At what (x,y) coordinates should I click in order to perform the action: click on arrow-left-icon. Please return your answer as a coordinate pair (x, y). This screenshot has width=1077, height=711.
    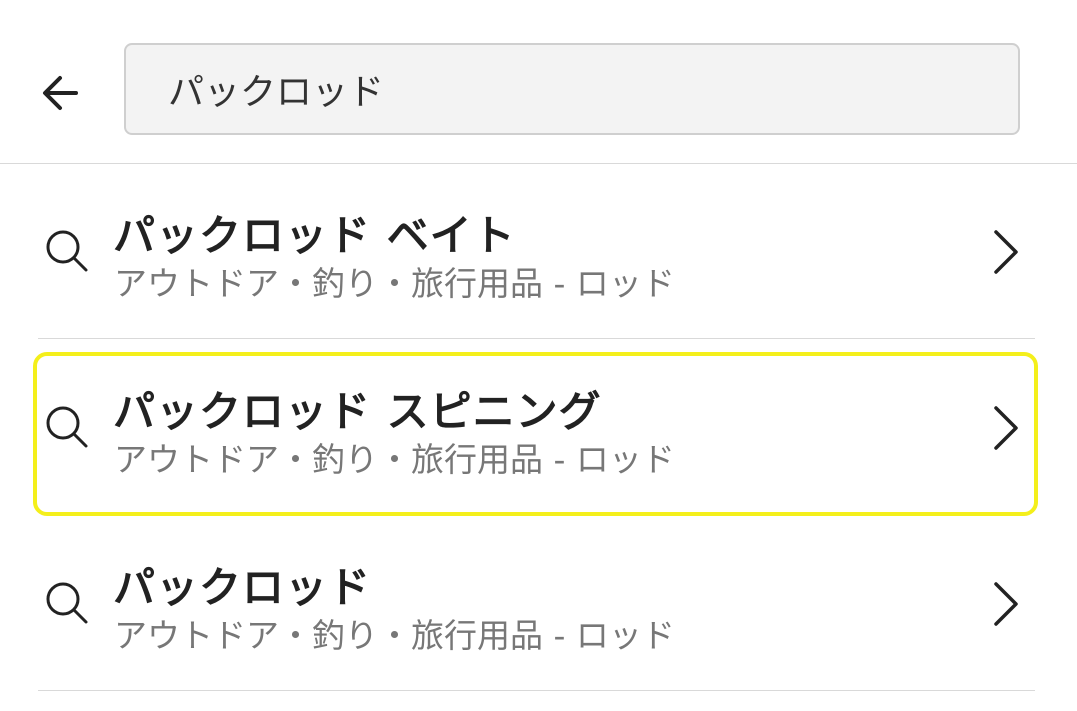
    Looking at the image, I should click on (60, 93).